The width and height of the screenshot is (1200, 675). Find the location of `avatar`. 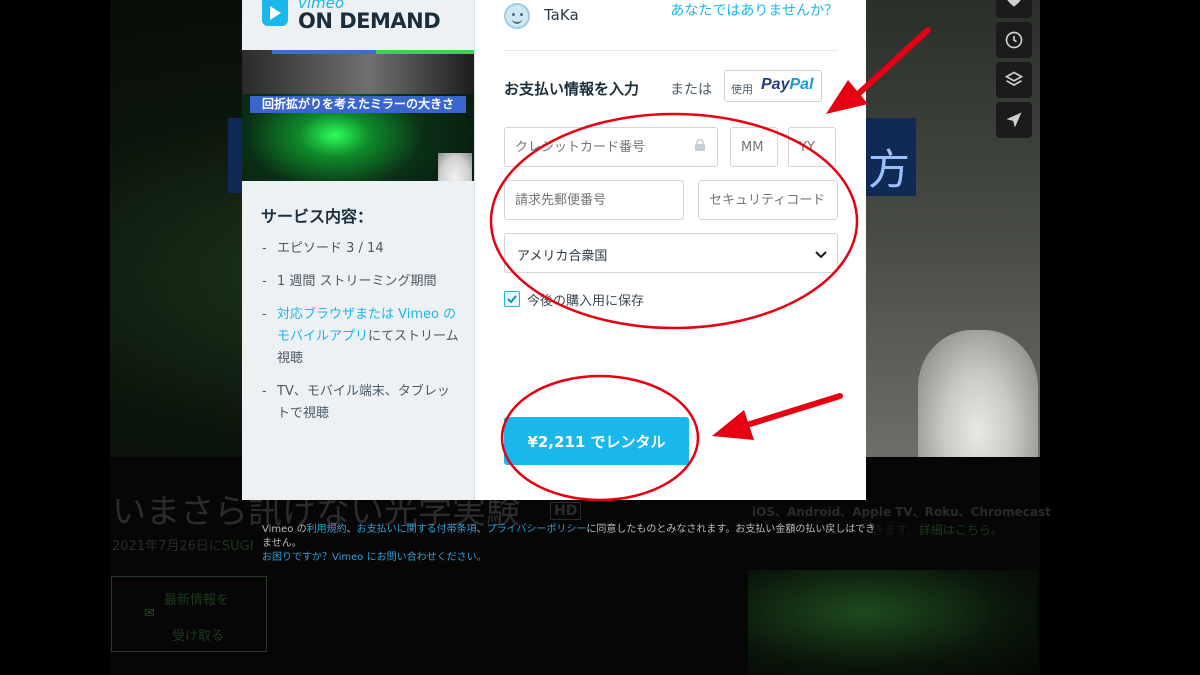

avatar is located at coordinates (517, 16).